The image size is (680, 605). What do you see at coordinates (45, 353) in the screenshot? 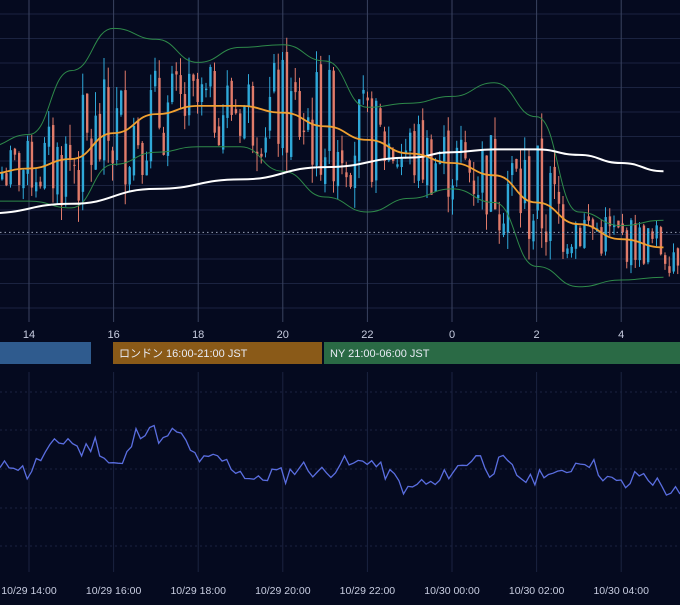
I see `session-block-tokyo` at bounding box center [45, 353].